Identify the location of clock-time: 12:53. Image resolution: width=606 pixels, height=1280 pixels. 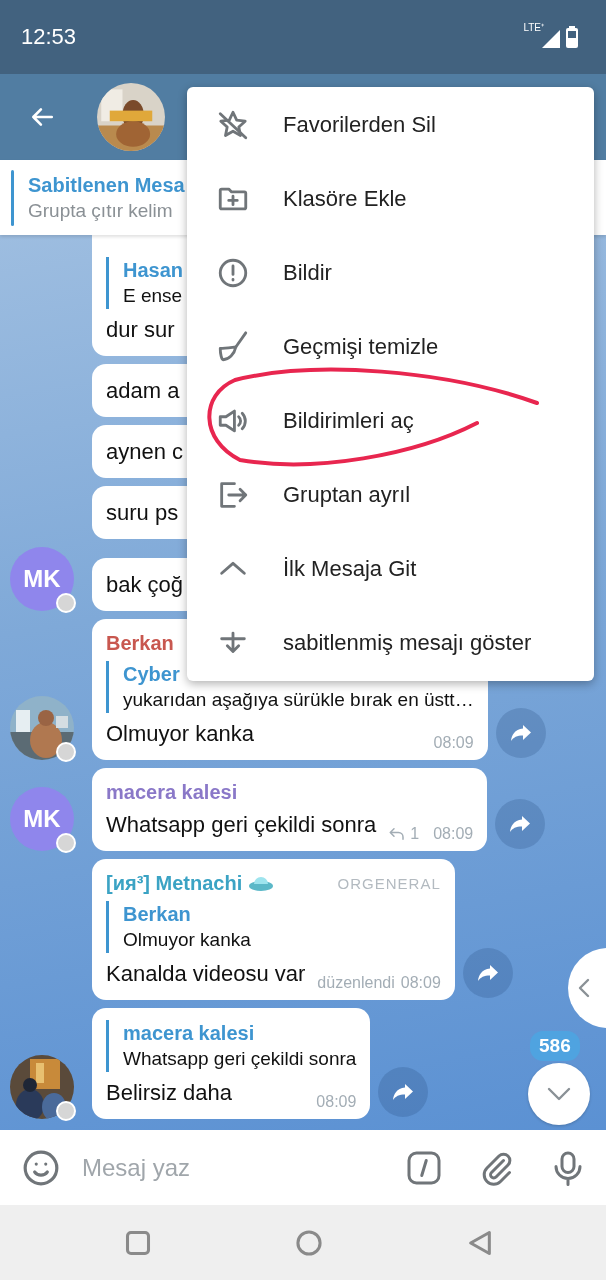
(49, 37).